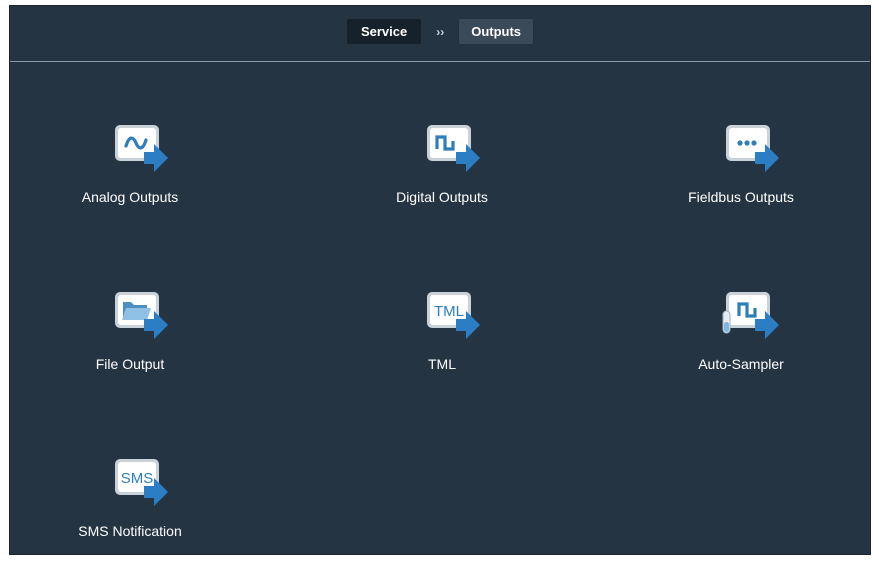 The image size is (879, 566). I want to click on tile-label: Digital Outputs, so click(442, 197).